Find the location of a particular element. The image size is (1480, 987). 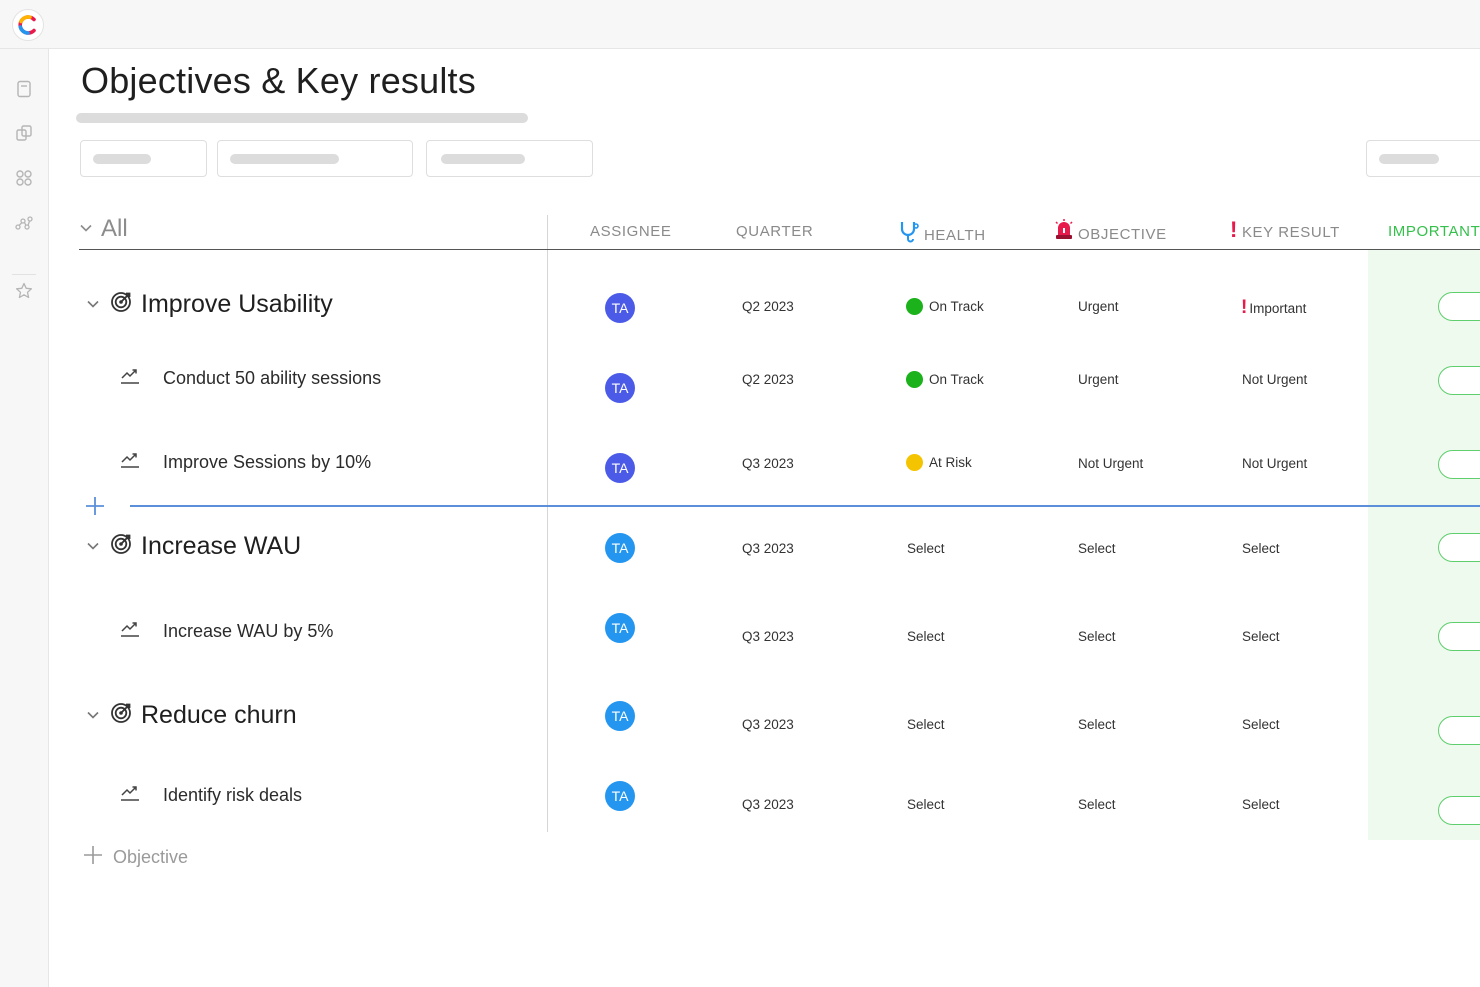

apps-icon is located at coordinates (24, 178).